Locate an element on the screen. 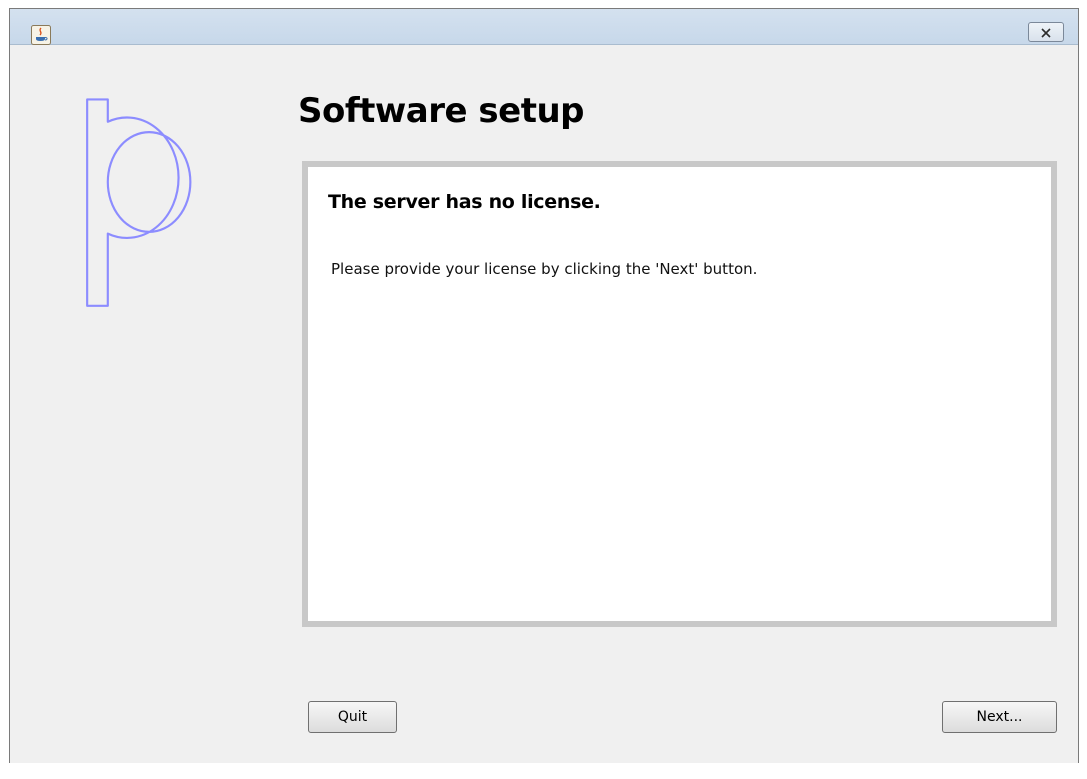 This screenshot has width=1087, height=779. message-heading: The server has no license. is located at coordinates (464, 202).